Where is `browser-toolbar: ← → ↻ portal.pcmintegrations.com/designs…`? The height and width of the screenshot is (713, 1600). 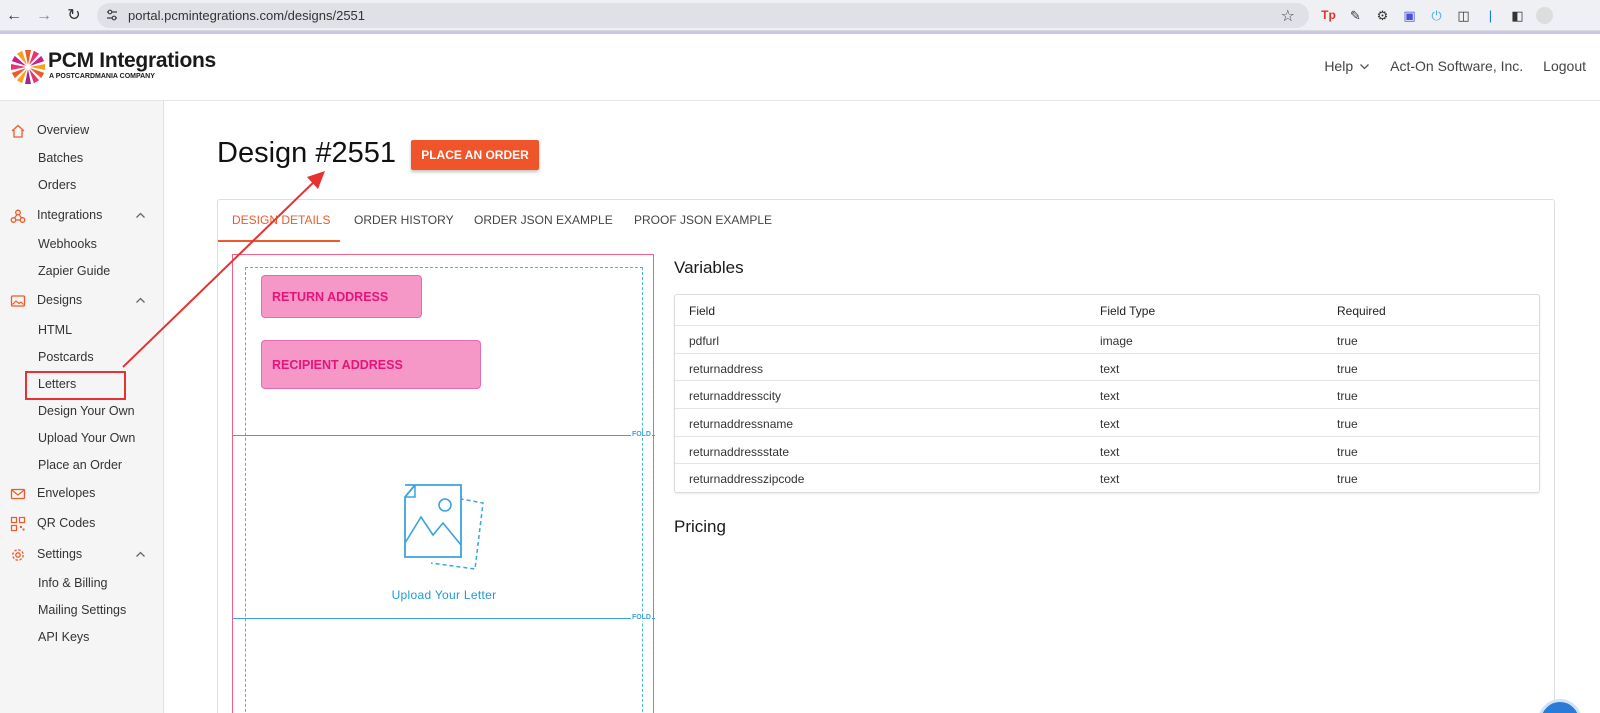
browser-toolbar: ← → ↻ portal.pcmintegrations.com/designs… is located at coordinates (800, 15).